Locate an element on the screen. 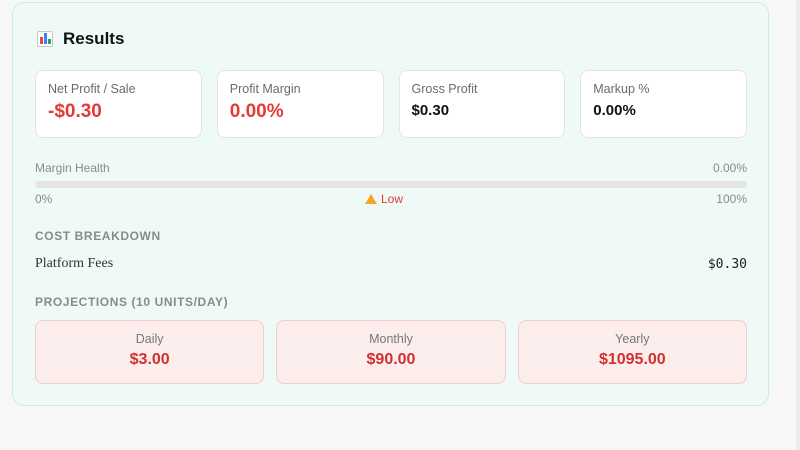  results-header: Results is located at coordinates (80, 39).